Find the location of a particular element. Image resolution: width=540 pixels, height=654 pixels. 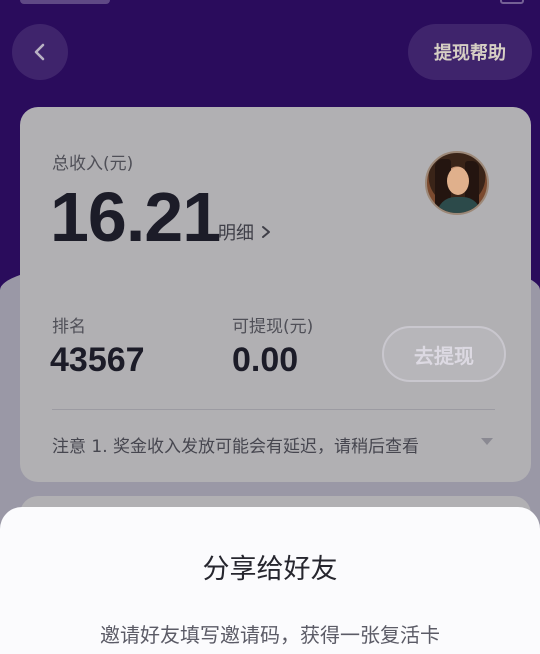

withdraw-button: 去提现 is located at coordinates (444, 354).